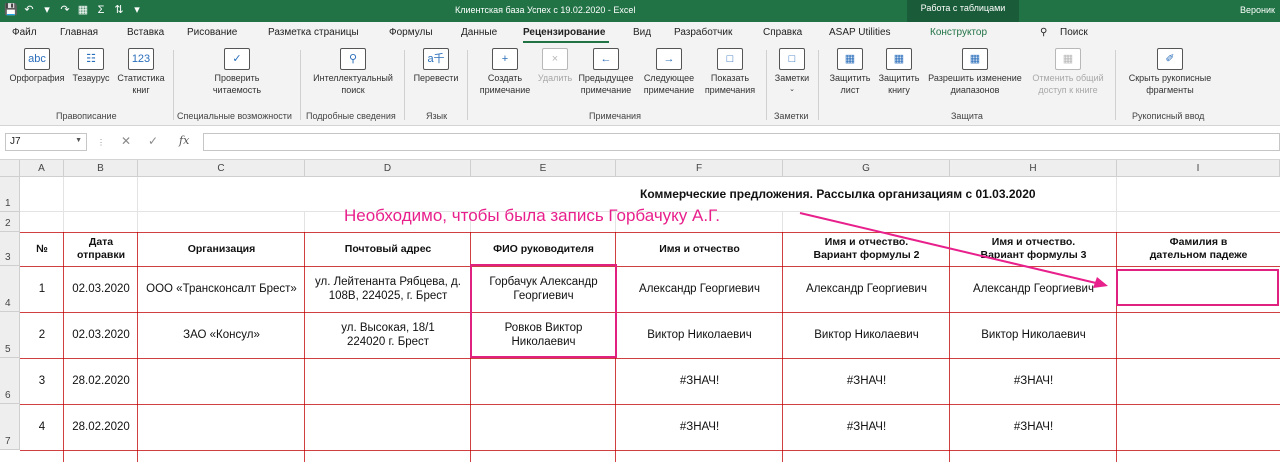 The image size is (1280, 462). Describe the element at coordinates (101, 289) in the screenshot. I see `cell-b4: 02.03.2020` at that location.